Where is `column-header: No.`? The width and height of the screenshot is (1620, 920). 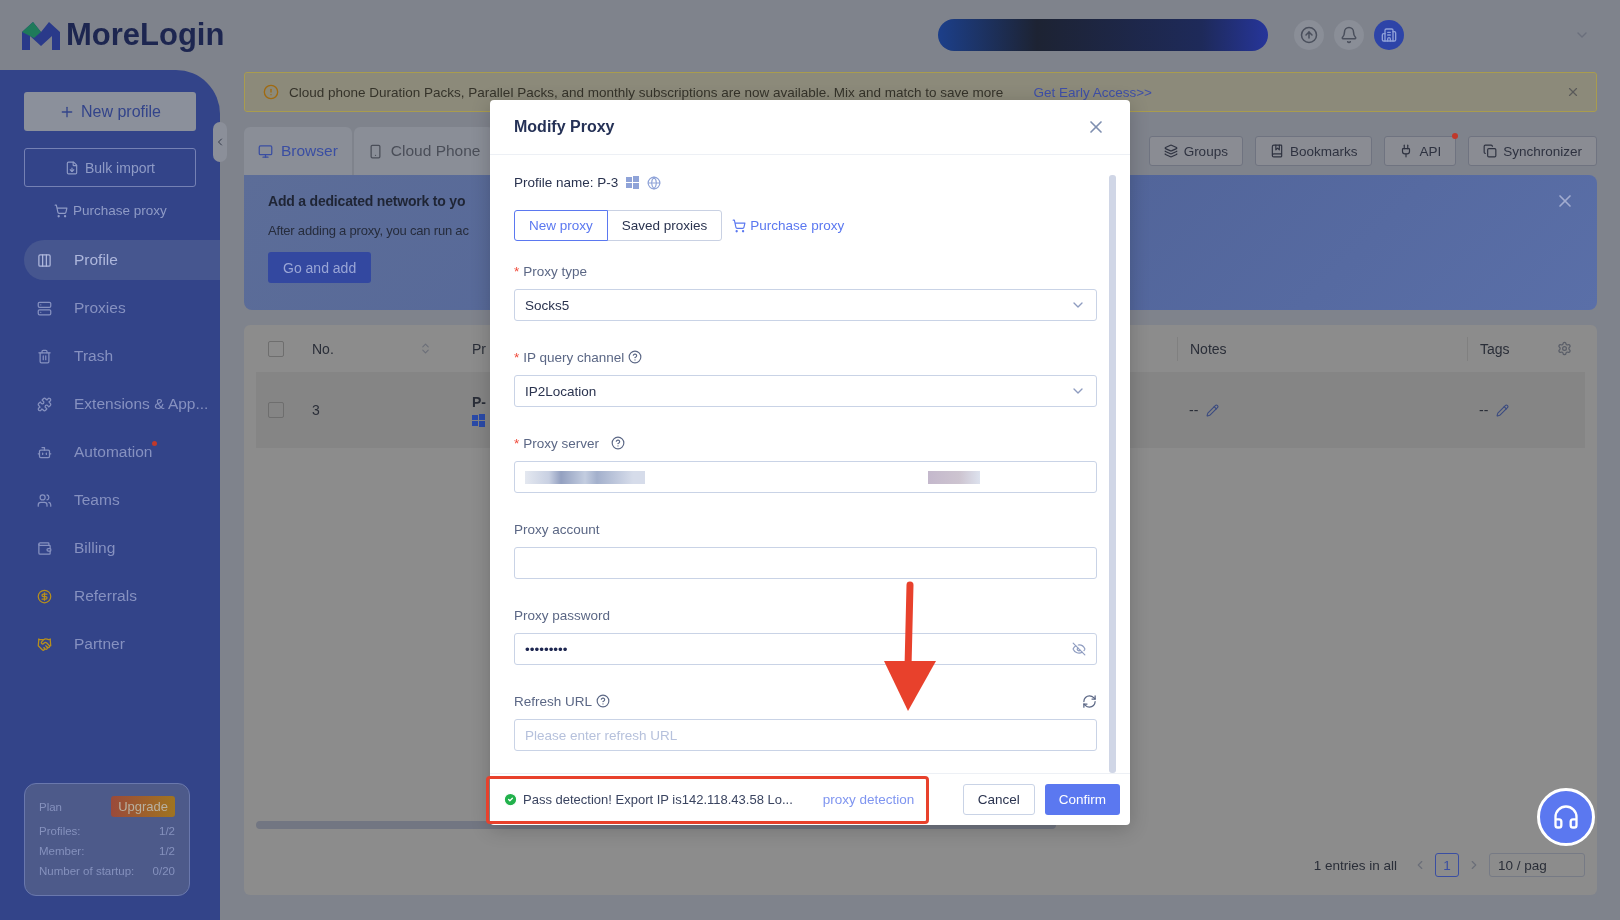 column-header: No. is located at coordinates (323, 348).